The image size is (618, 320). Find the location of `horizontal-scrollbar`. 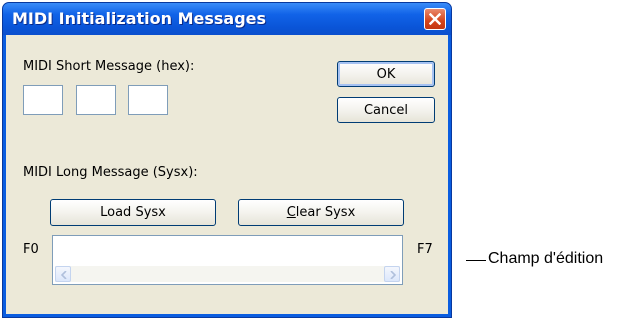

horizontal-scrollbar is located at coordinates (227, 274).